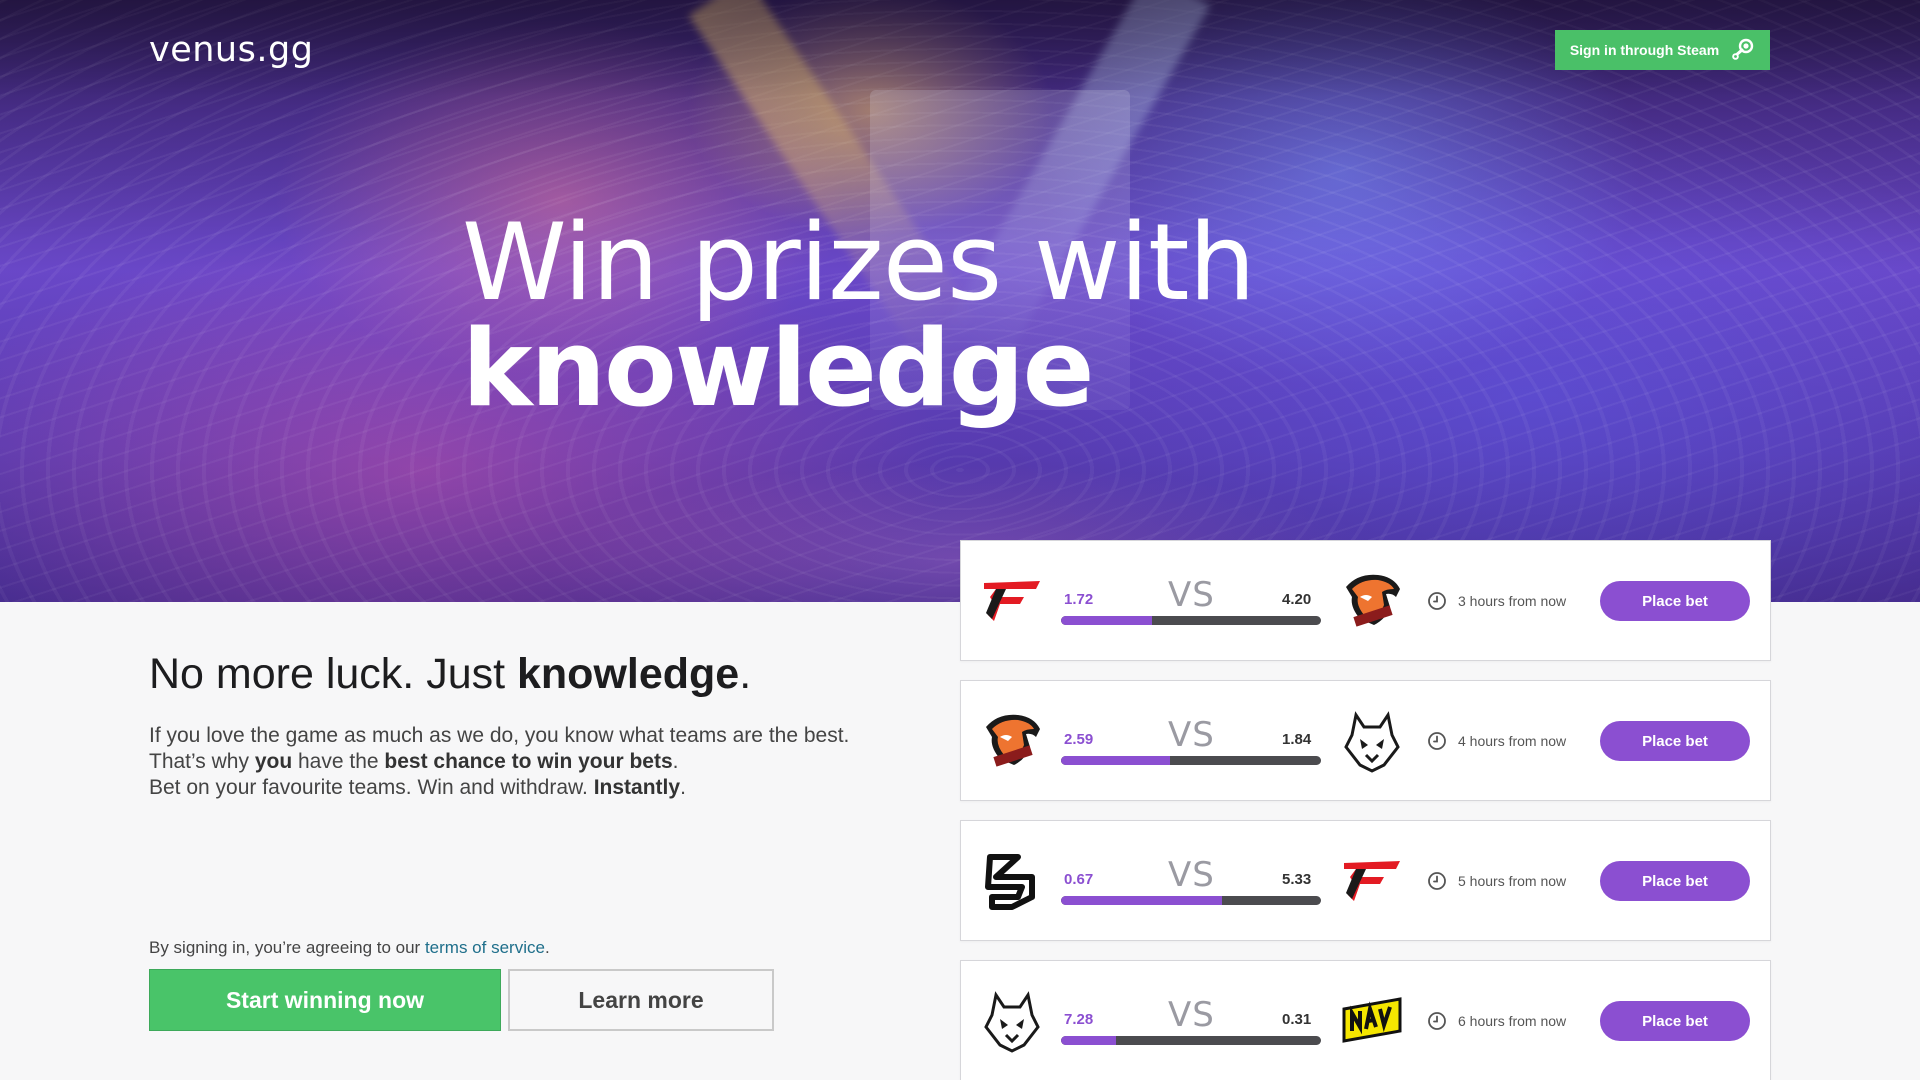  Describe the element at coordinates (641, 1000) in the screenshot. I see `learn-more-button: Learn more` at that location.